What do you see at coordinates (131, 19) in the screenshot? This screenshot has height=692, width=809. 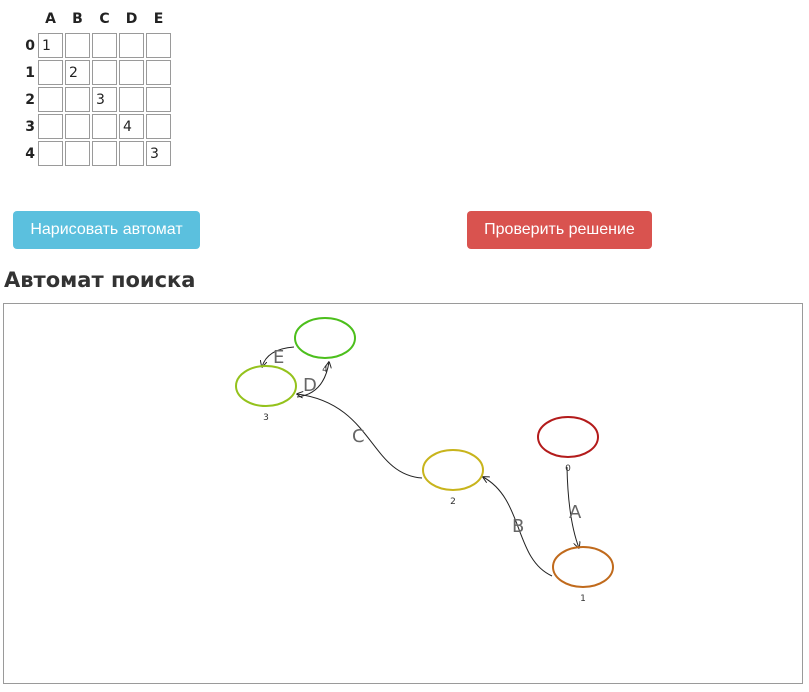 I see `column-header: D` at bounding box center [131, 19].